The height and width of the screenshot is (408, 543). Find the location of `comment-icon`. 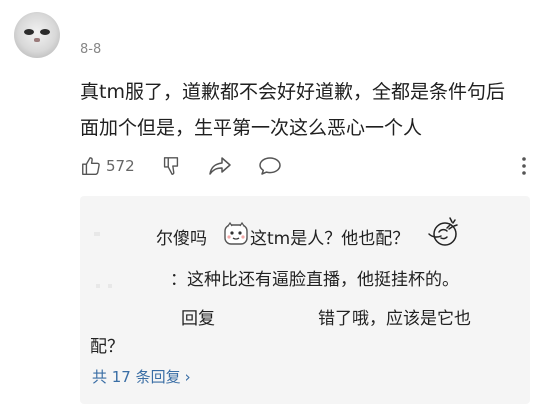

comment-icon is located at coordinates (270, 166).